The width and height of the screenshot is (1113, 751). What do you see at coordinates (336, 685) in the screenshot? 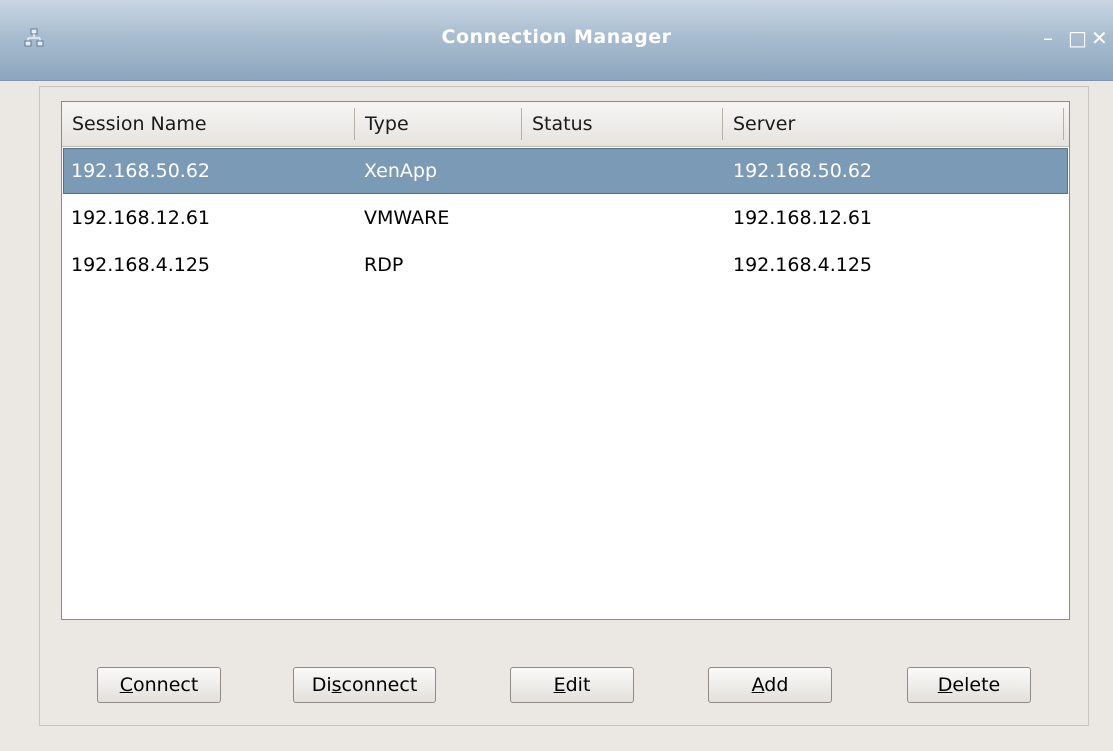
I see `disconnect-mnemonic: s` at bounding box center [336, 685].